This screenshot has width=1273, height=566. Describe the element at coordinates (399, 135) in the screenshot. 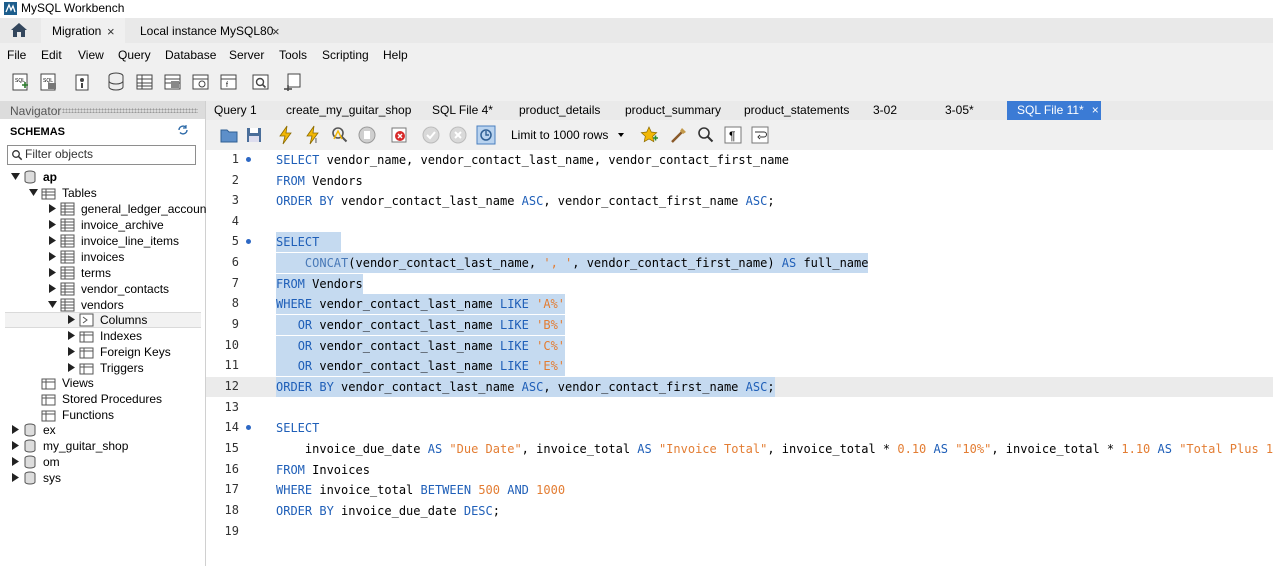

I see `toggle-error-continue-icon` at that location.